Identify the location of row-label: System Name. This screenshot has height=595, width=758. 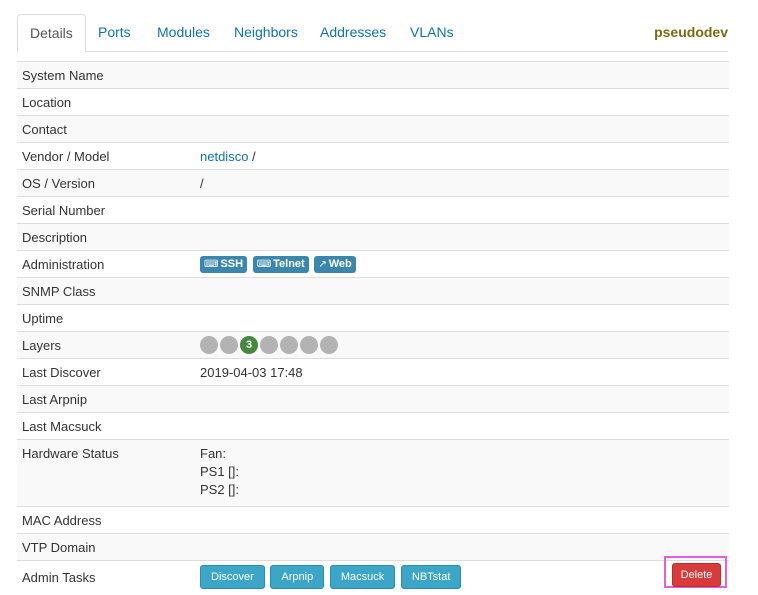
(106, 75).